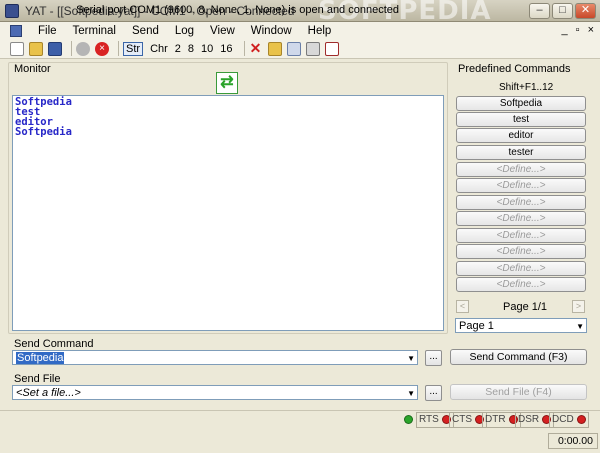 The width and height of the screenshot is (600, 453). Describe the element at coordinates (529, 419) in the screenshot. I see `dsr-label: DSR` at that location.